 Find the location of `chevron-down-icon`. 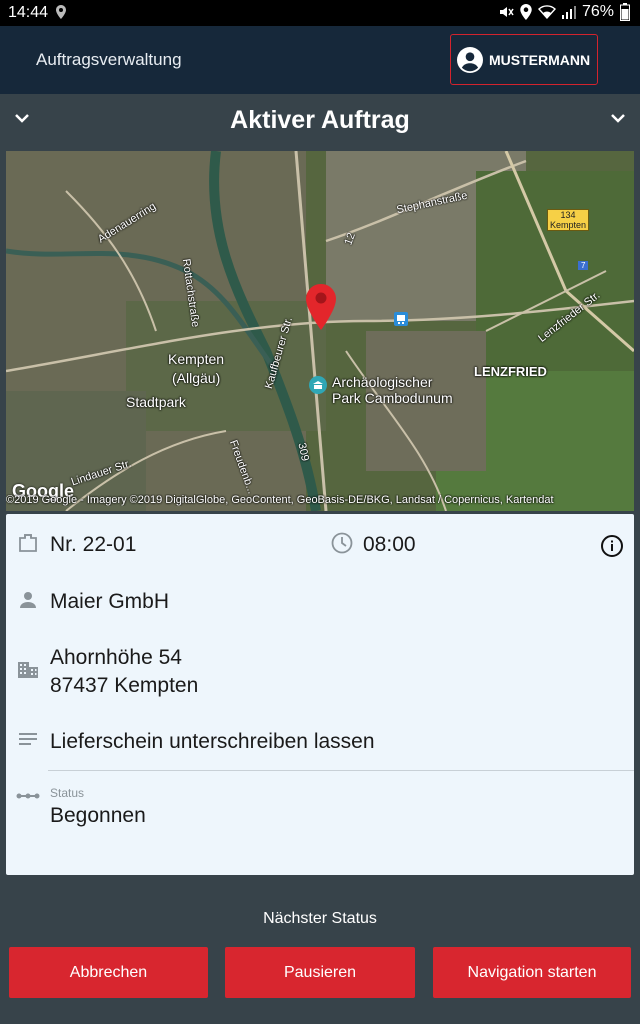

chevron-down-icon is located at coordinates (618, 118).